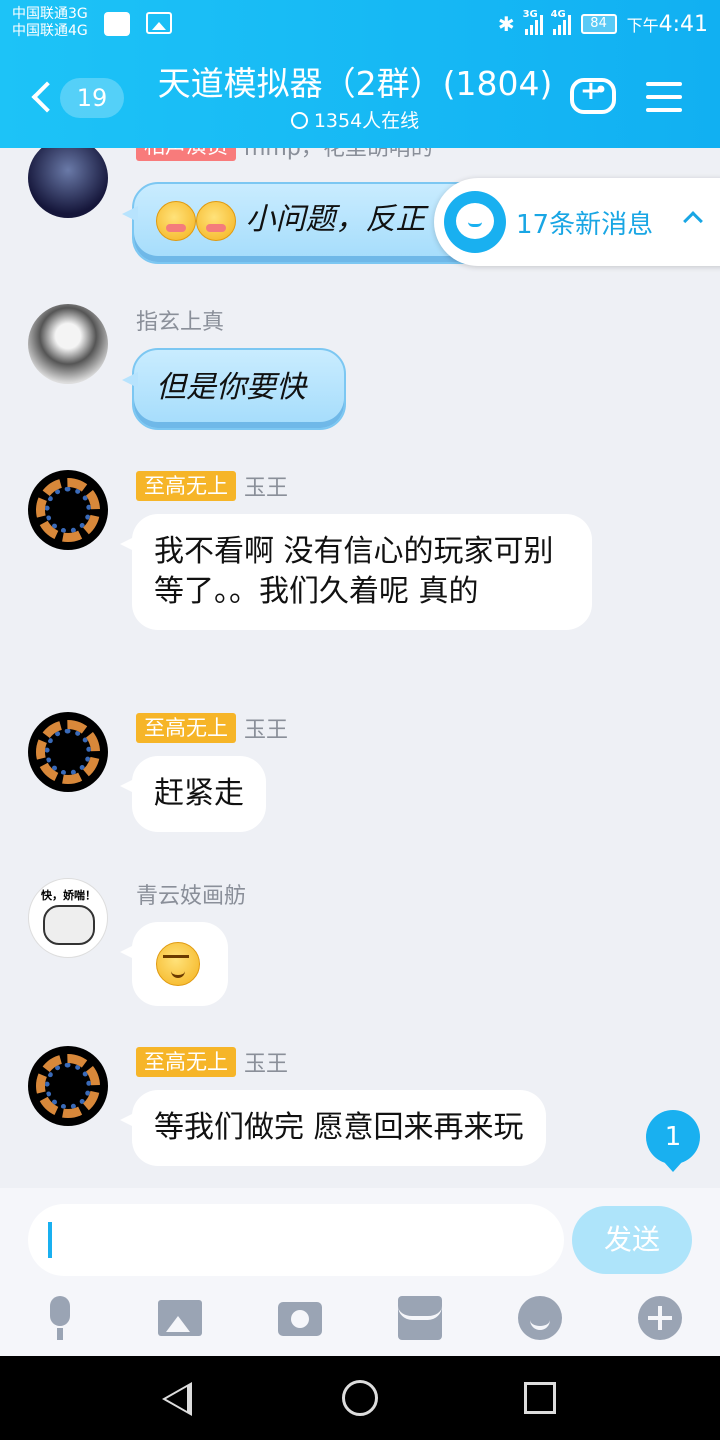 This screenshot has height=1440, width=720. Describe the element at coordinates (50, 1240) in the screenshot. I see `text-caret` at that location.